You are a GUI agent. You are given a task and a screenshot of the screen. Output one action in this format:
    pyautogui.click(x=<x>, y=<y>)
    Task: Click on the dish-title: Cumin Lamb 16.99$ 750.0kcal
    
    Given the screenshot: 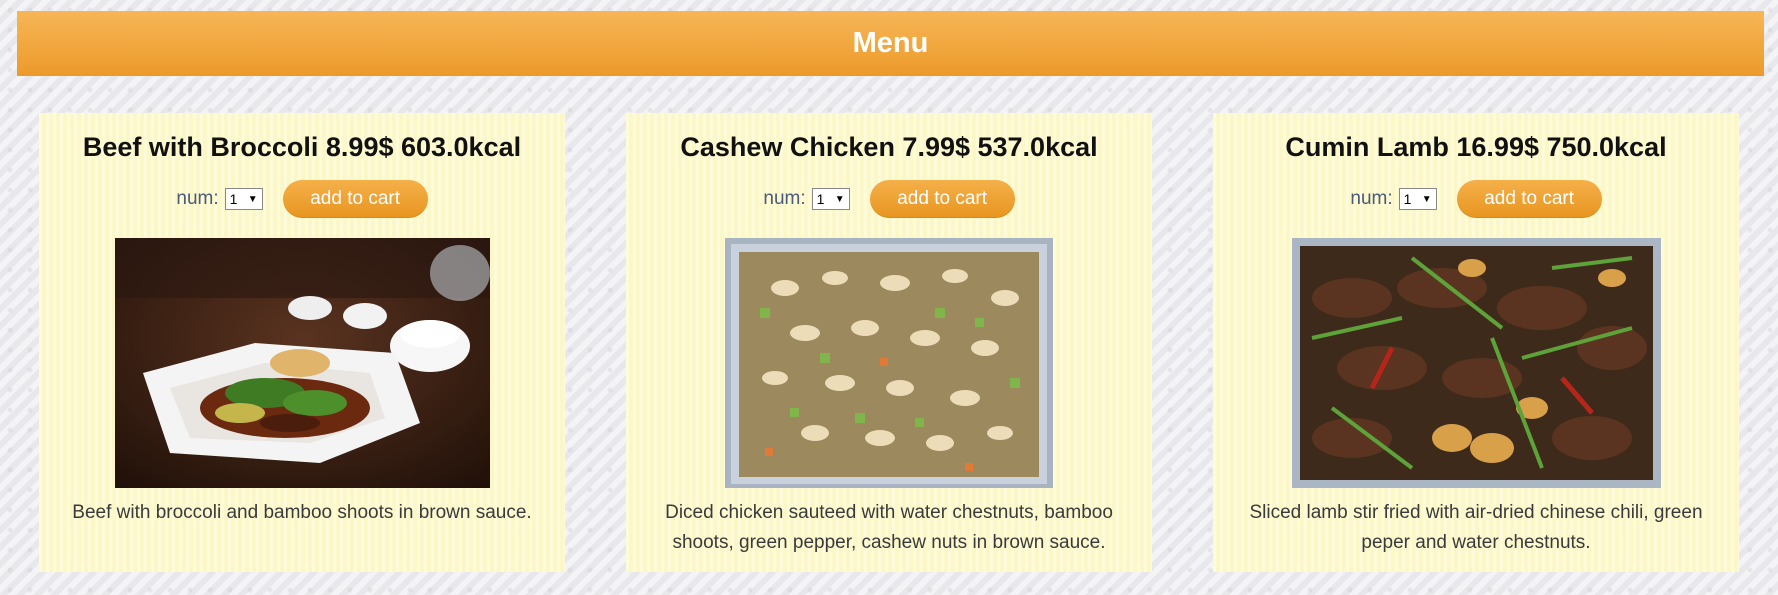 What is the action you would take?
    pyautogui.click(x=1476, y=147)
    